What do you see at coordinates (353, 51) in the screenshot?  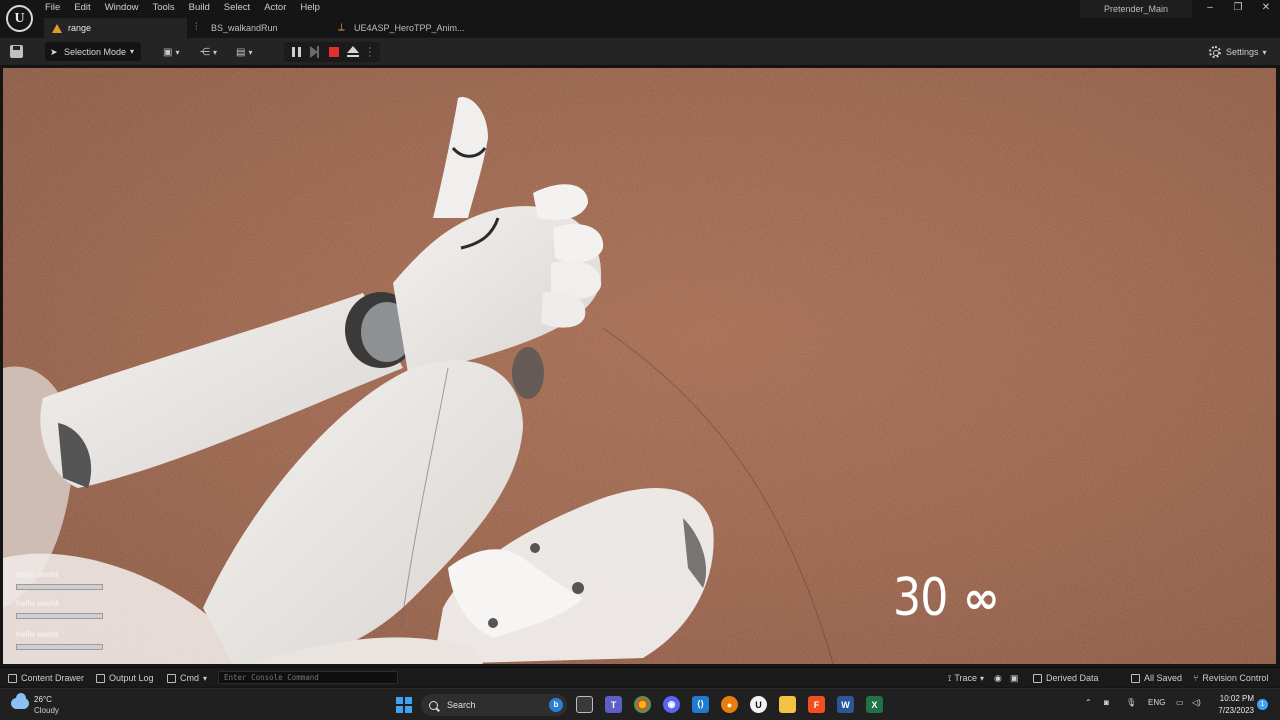 I see `eject-icon` at bounding box center [353, 51].